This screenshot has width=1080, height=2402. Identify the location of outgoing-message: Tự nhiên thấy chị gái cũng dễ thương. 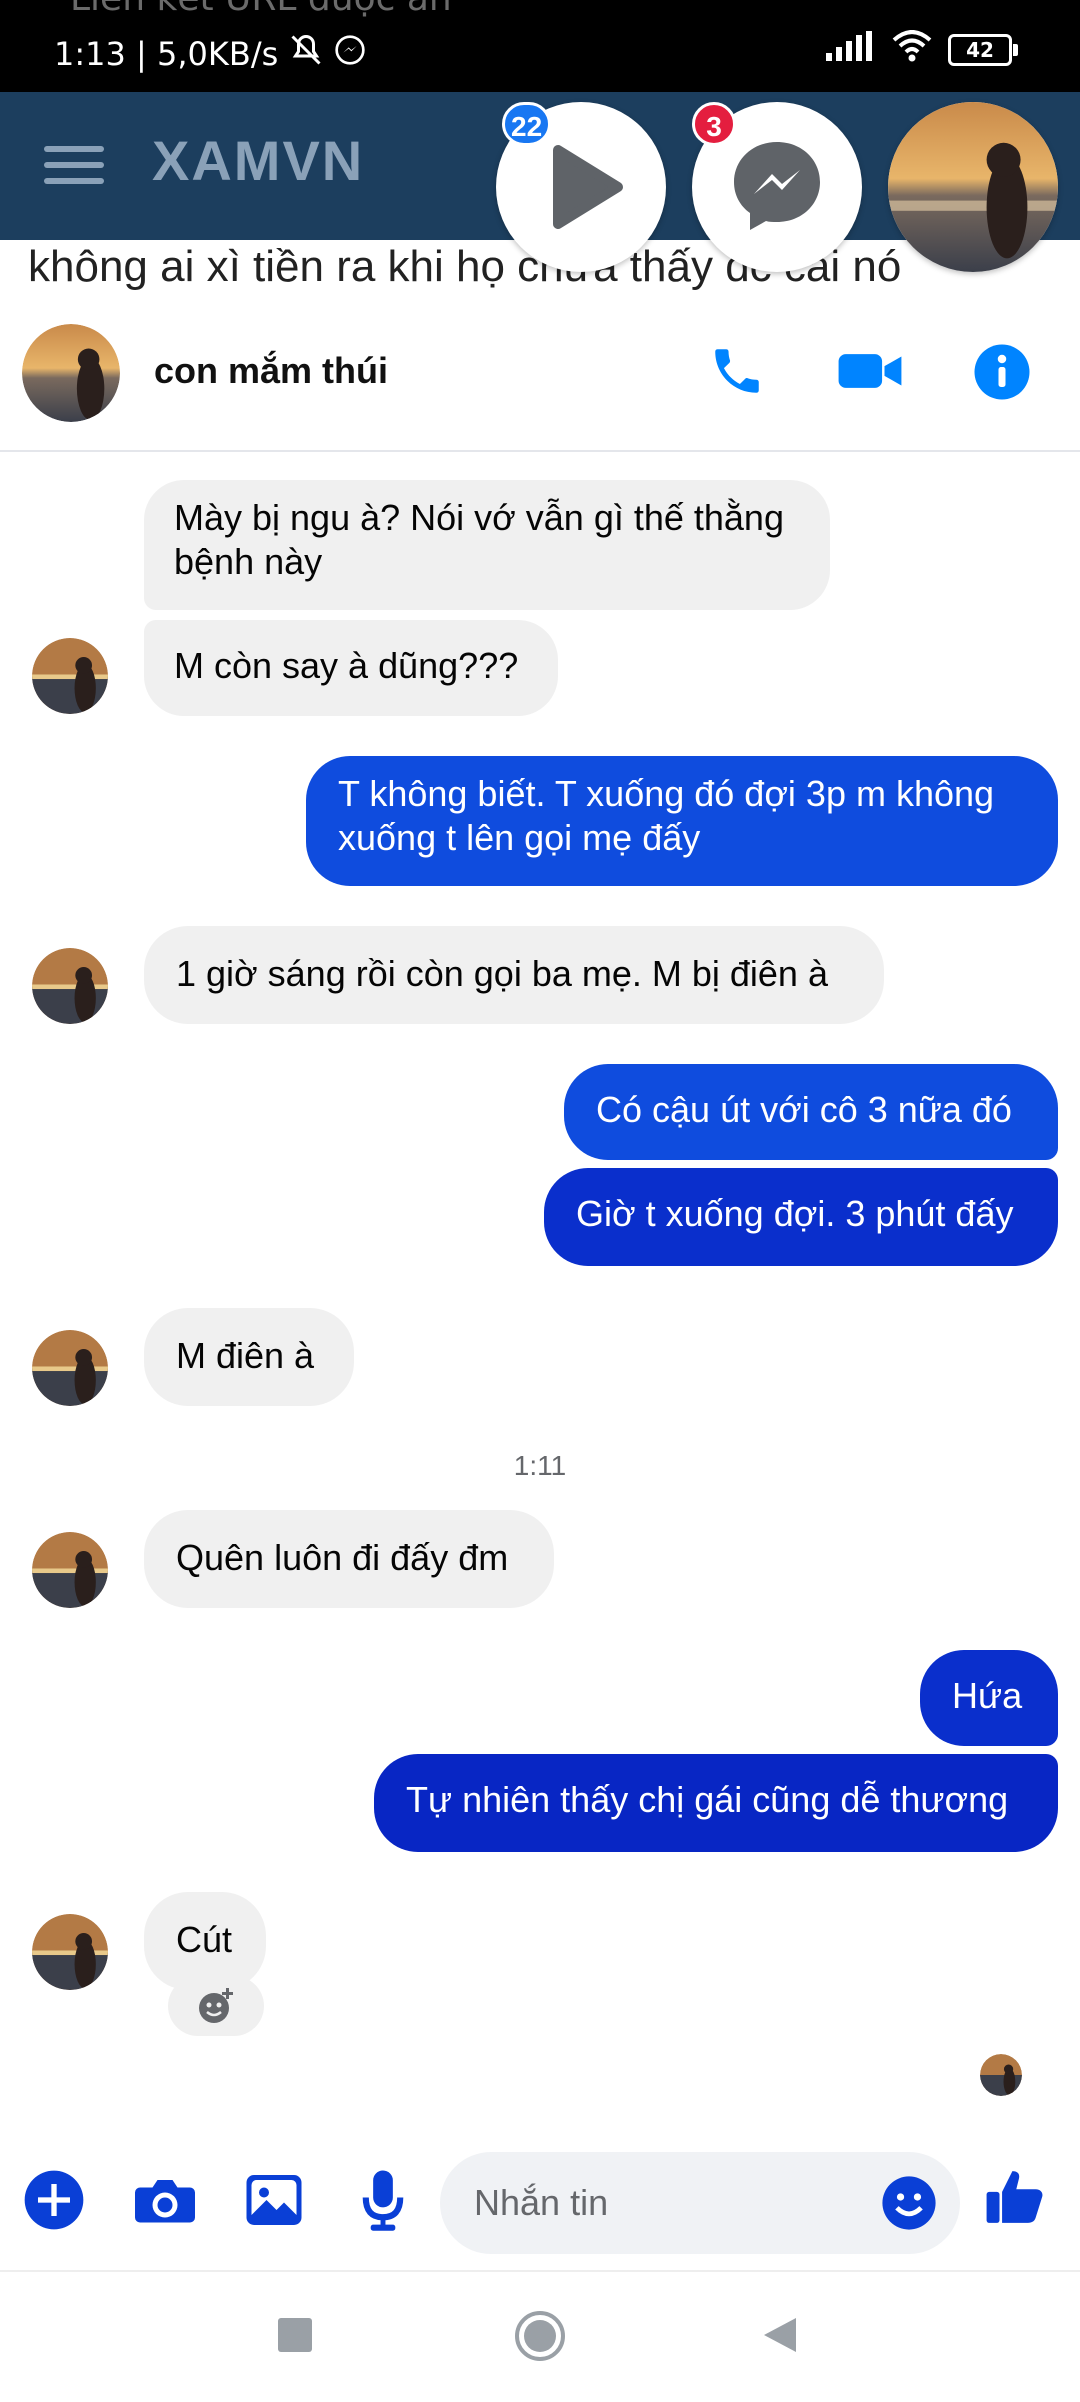
(716, 1803).